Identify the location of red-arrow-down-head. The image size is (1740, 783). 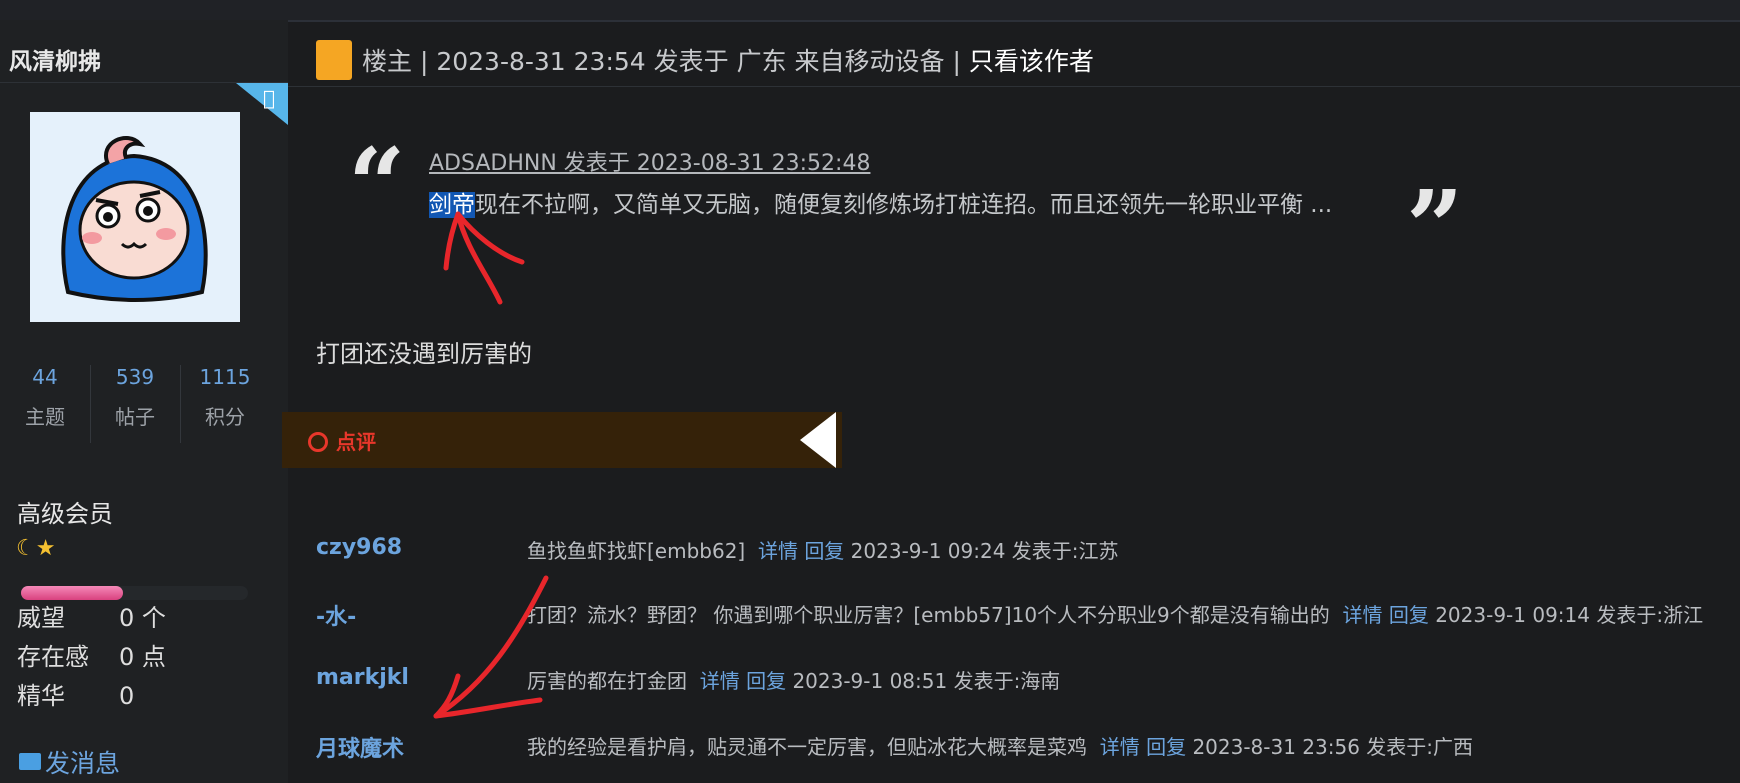
(488, 696).